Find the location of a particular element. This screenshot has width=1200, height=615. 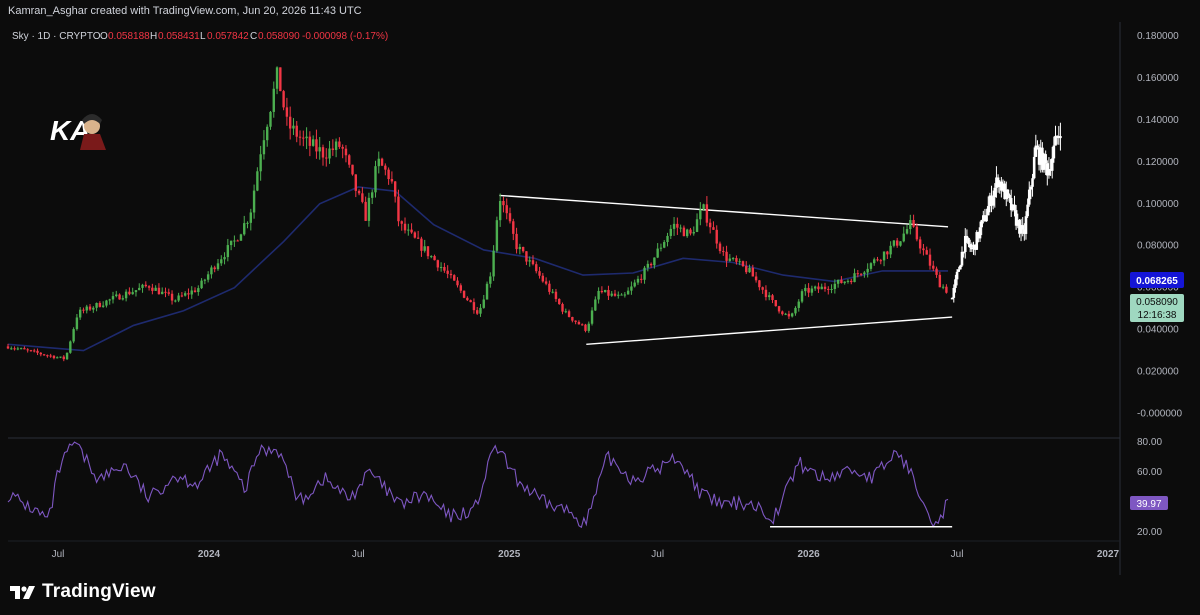

tradingview-logo: TradingView is located at coordinates (83, 592).